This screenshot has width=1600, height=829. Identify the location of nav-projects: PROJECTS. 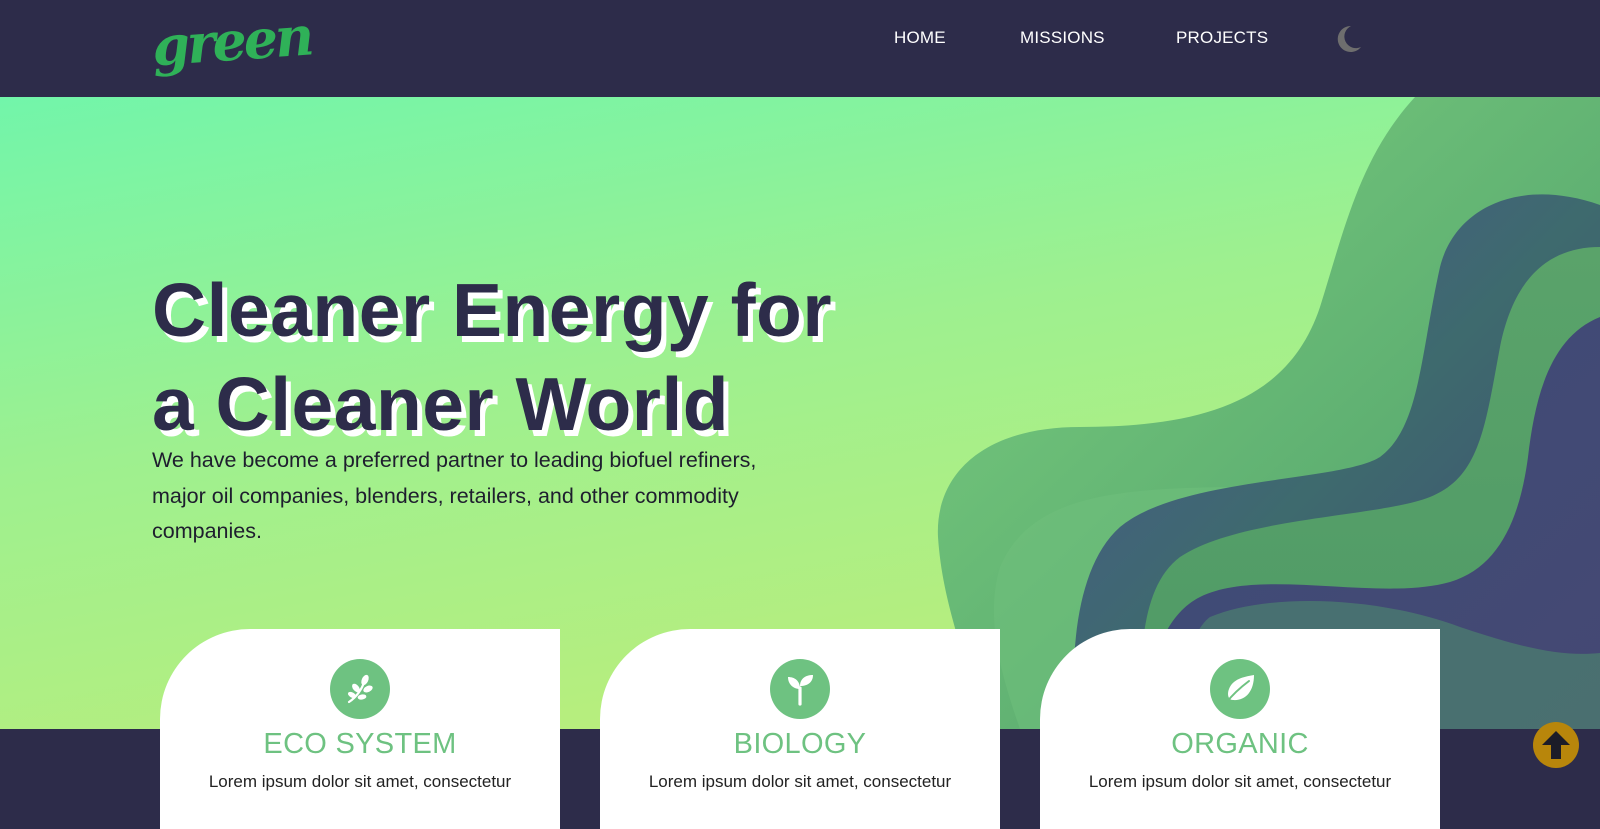
(1222, 38).